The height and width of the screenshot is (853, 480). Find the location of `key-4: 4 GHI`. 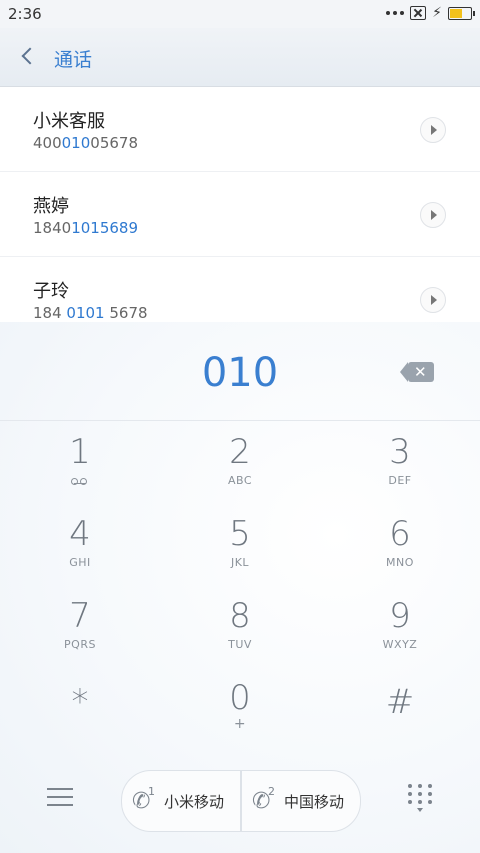

key-4: 4 GHI is located at coordinates (80, 545).